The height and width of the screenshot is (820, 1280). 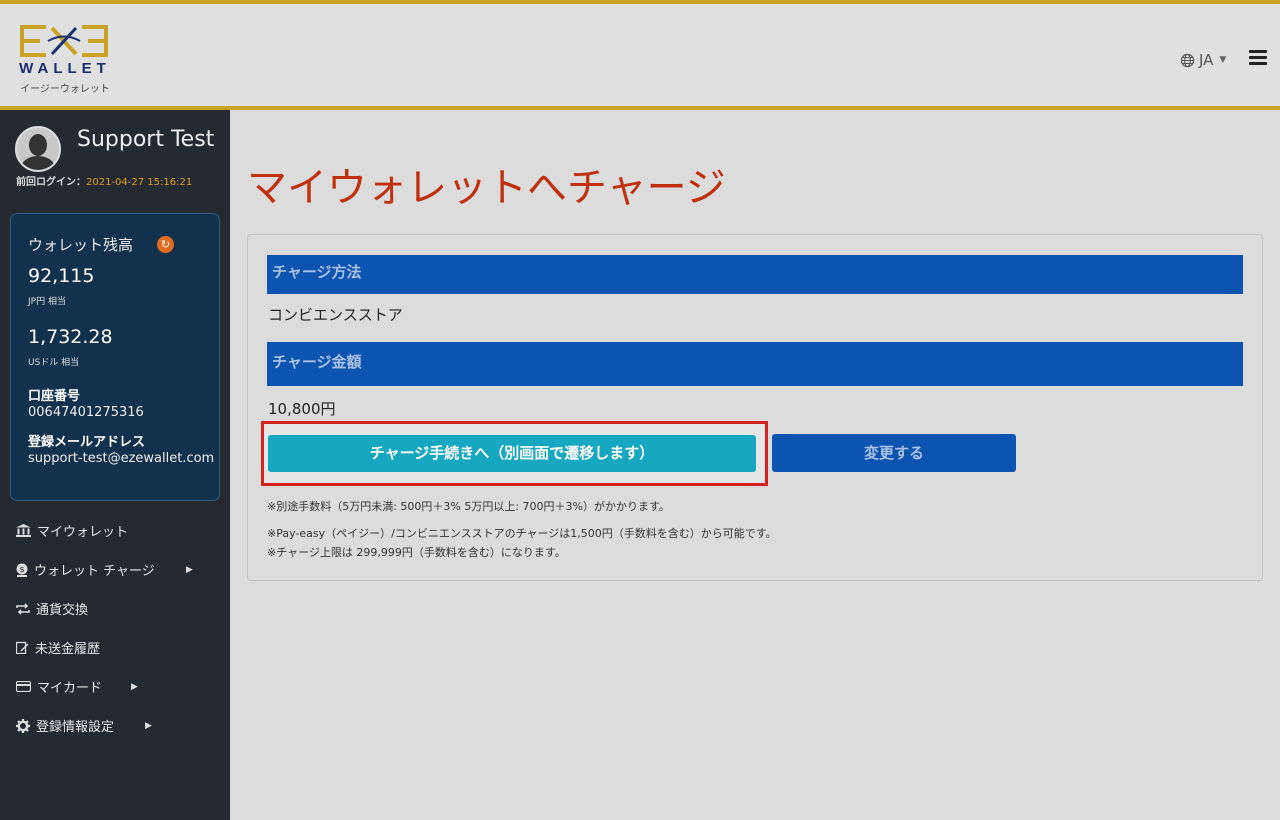 I want to click on charge-method-header: チャージ方法, so click(x=755, y=274).